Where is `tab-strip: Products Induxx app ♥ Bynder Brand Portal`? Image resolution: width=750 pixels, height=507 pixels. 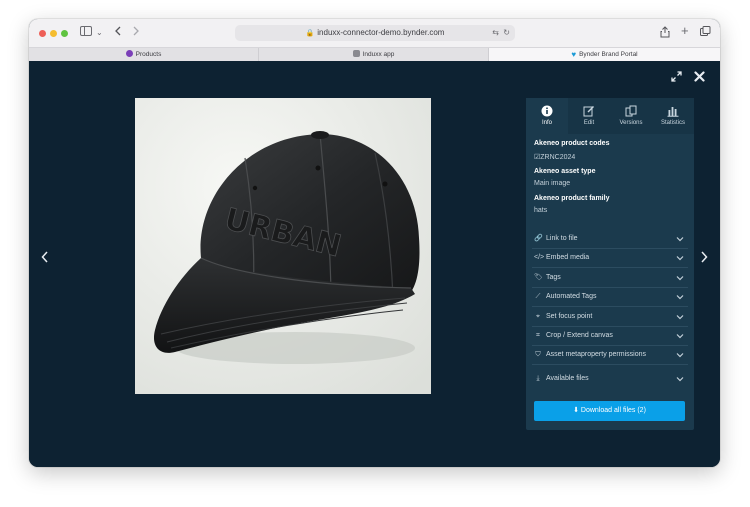
tab-strip: Products Induxx app ♥ Bynder Brand Portal is located at coordinates (374, 54).